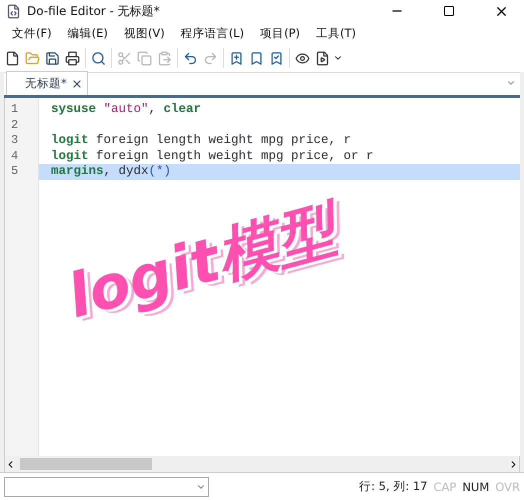  I want to click on line-number: 3, so click(15, 140).